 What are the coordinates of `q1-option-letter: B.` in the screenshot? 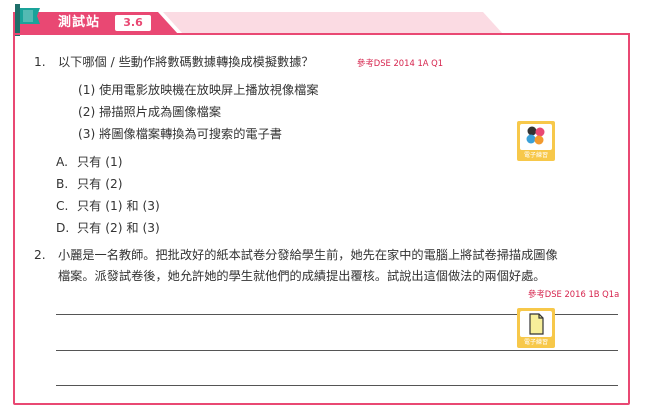 It's located at (62, 184).